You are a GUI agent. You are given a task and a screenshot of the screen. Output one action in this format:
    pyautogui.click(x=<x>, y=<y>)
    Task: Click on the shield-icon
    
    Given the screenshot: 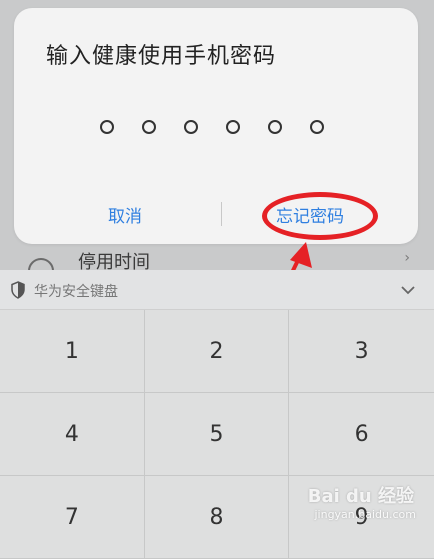 What is the action you would take?
    pyautogui.click(x=18, y=290)
    